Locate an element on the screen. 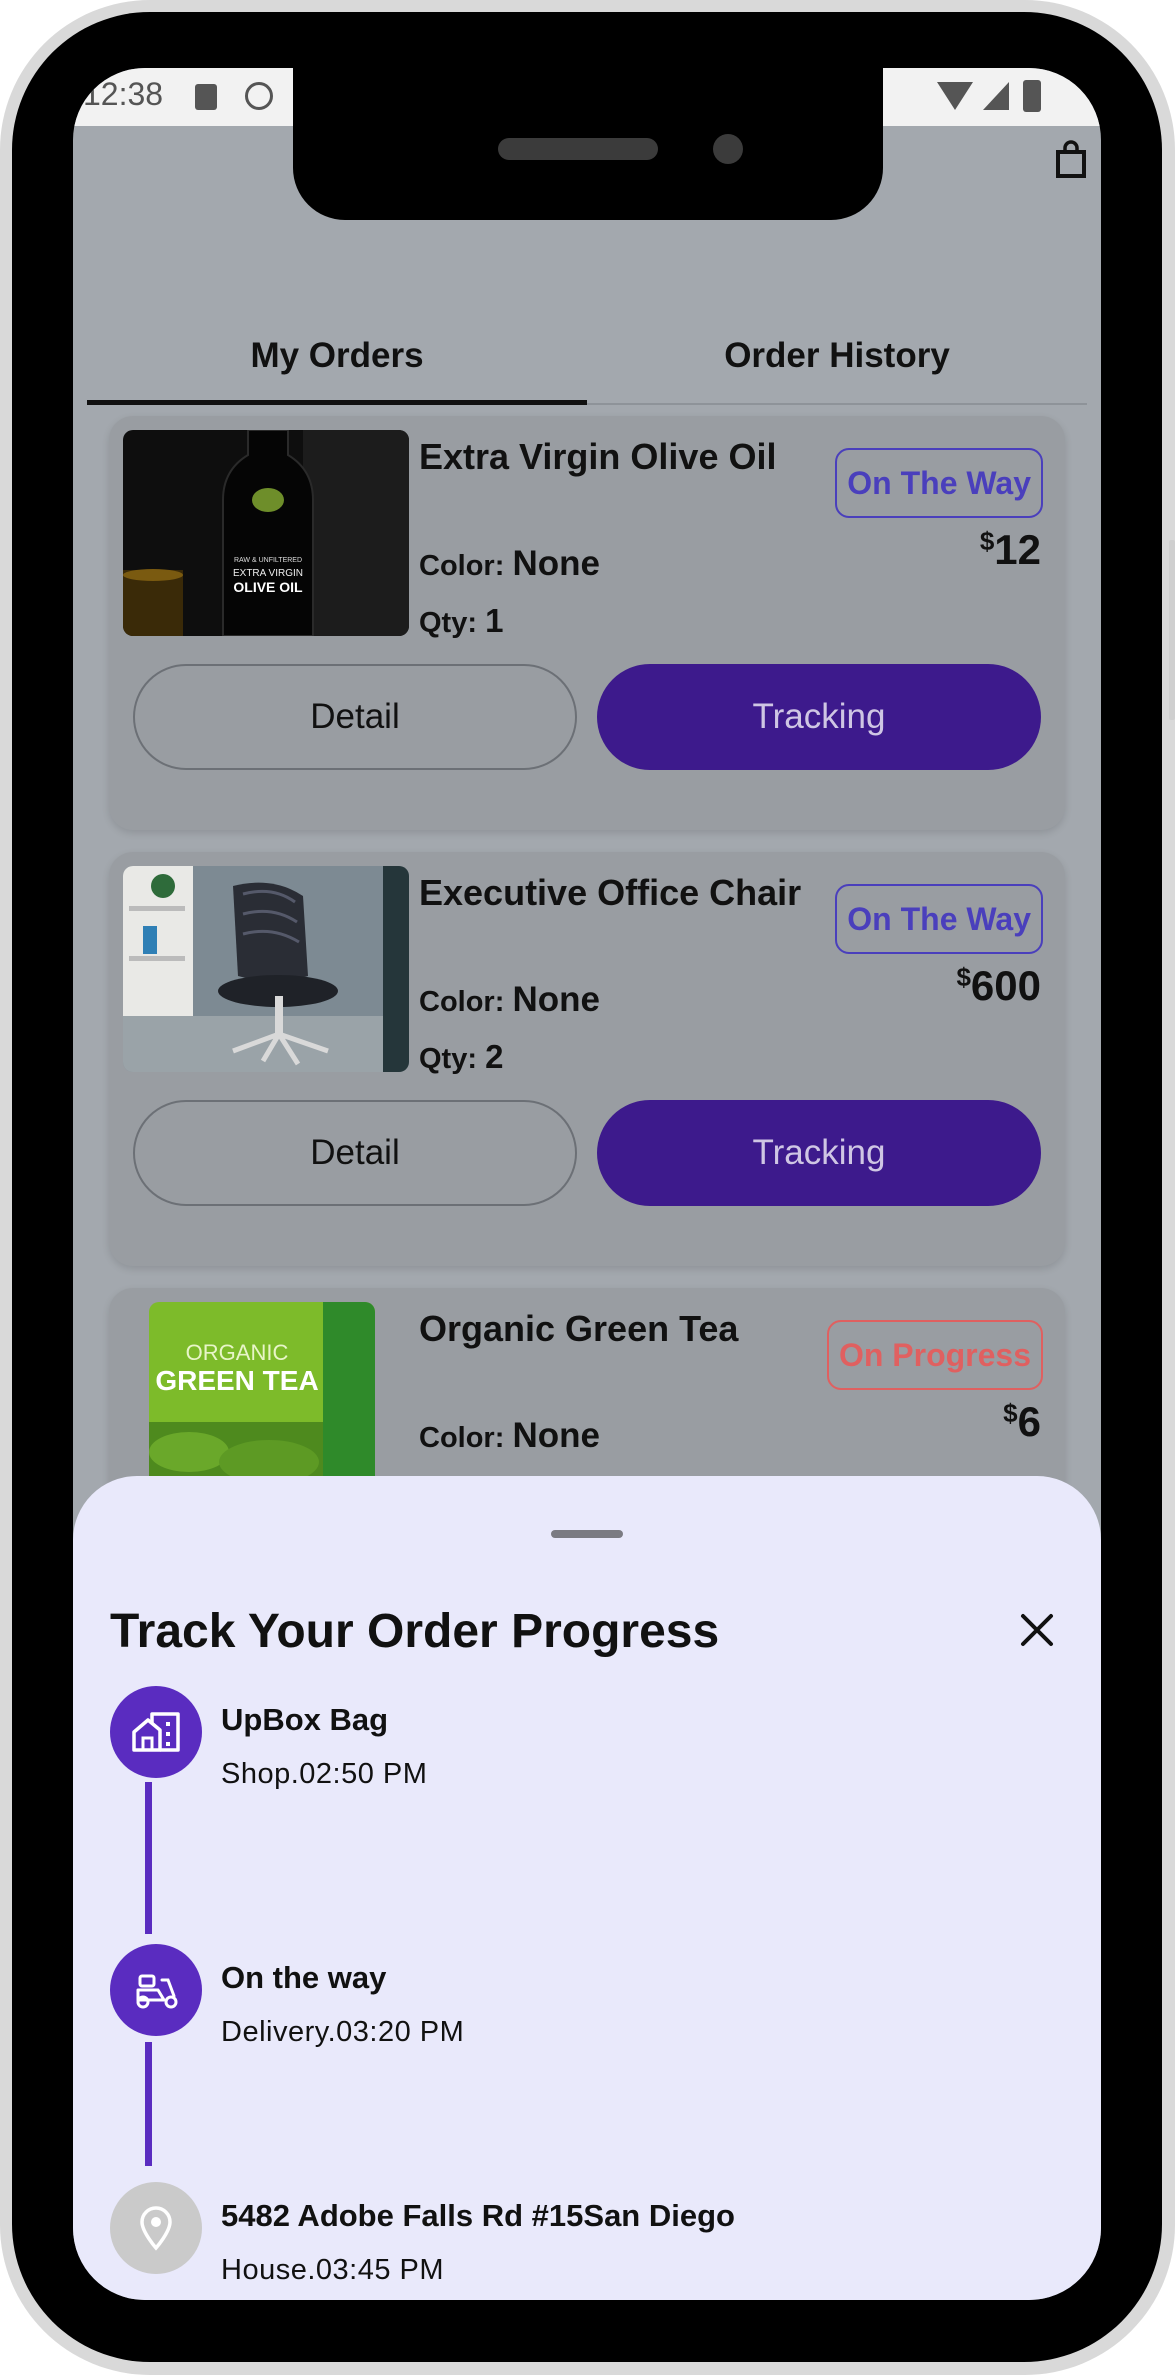 The image size is (1175, 2375). product-qty: Qty: 1 is located at coordinates (461, 620).